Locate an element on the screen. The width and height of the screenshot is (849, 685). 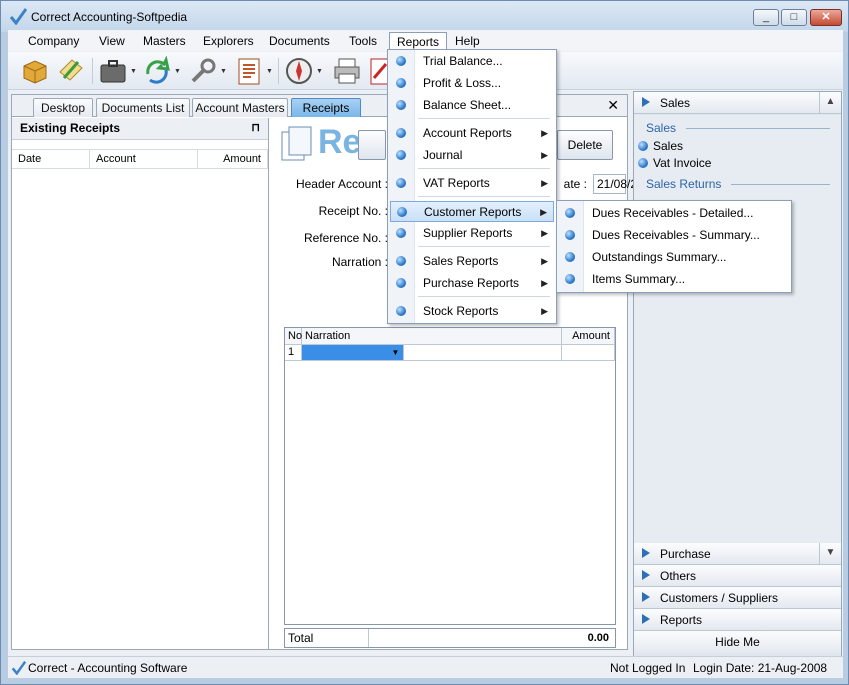
link-vat-invoice: Vat Invoice is located at coordinates (674, 163).